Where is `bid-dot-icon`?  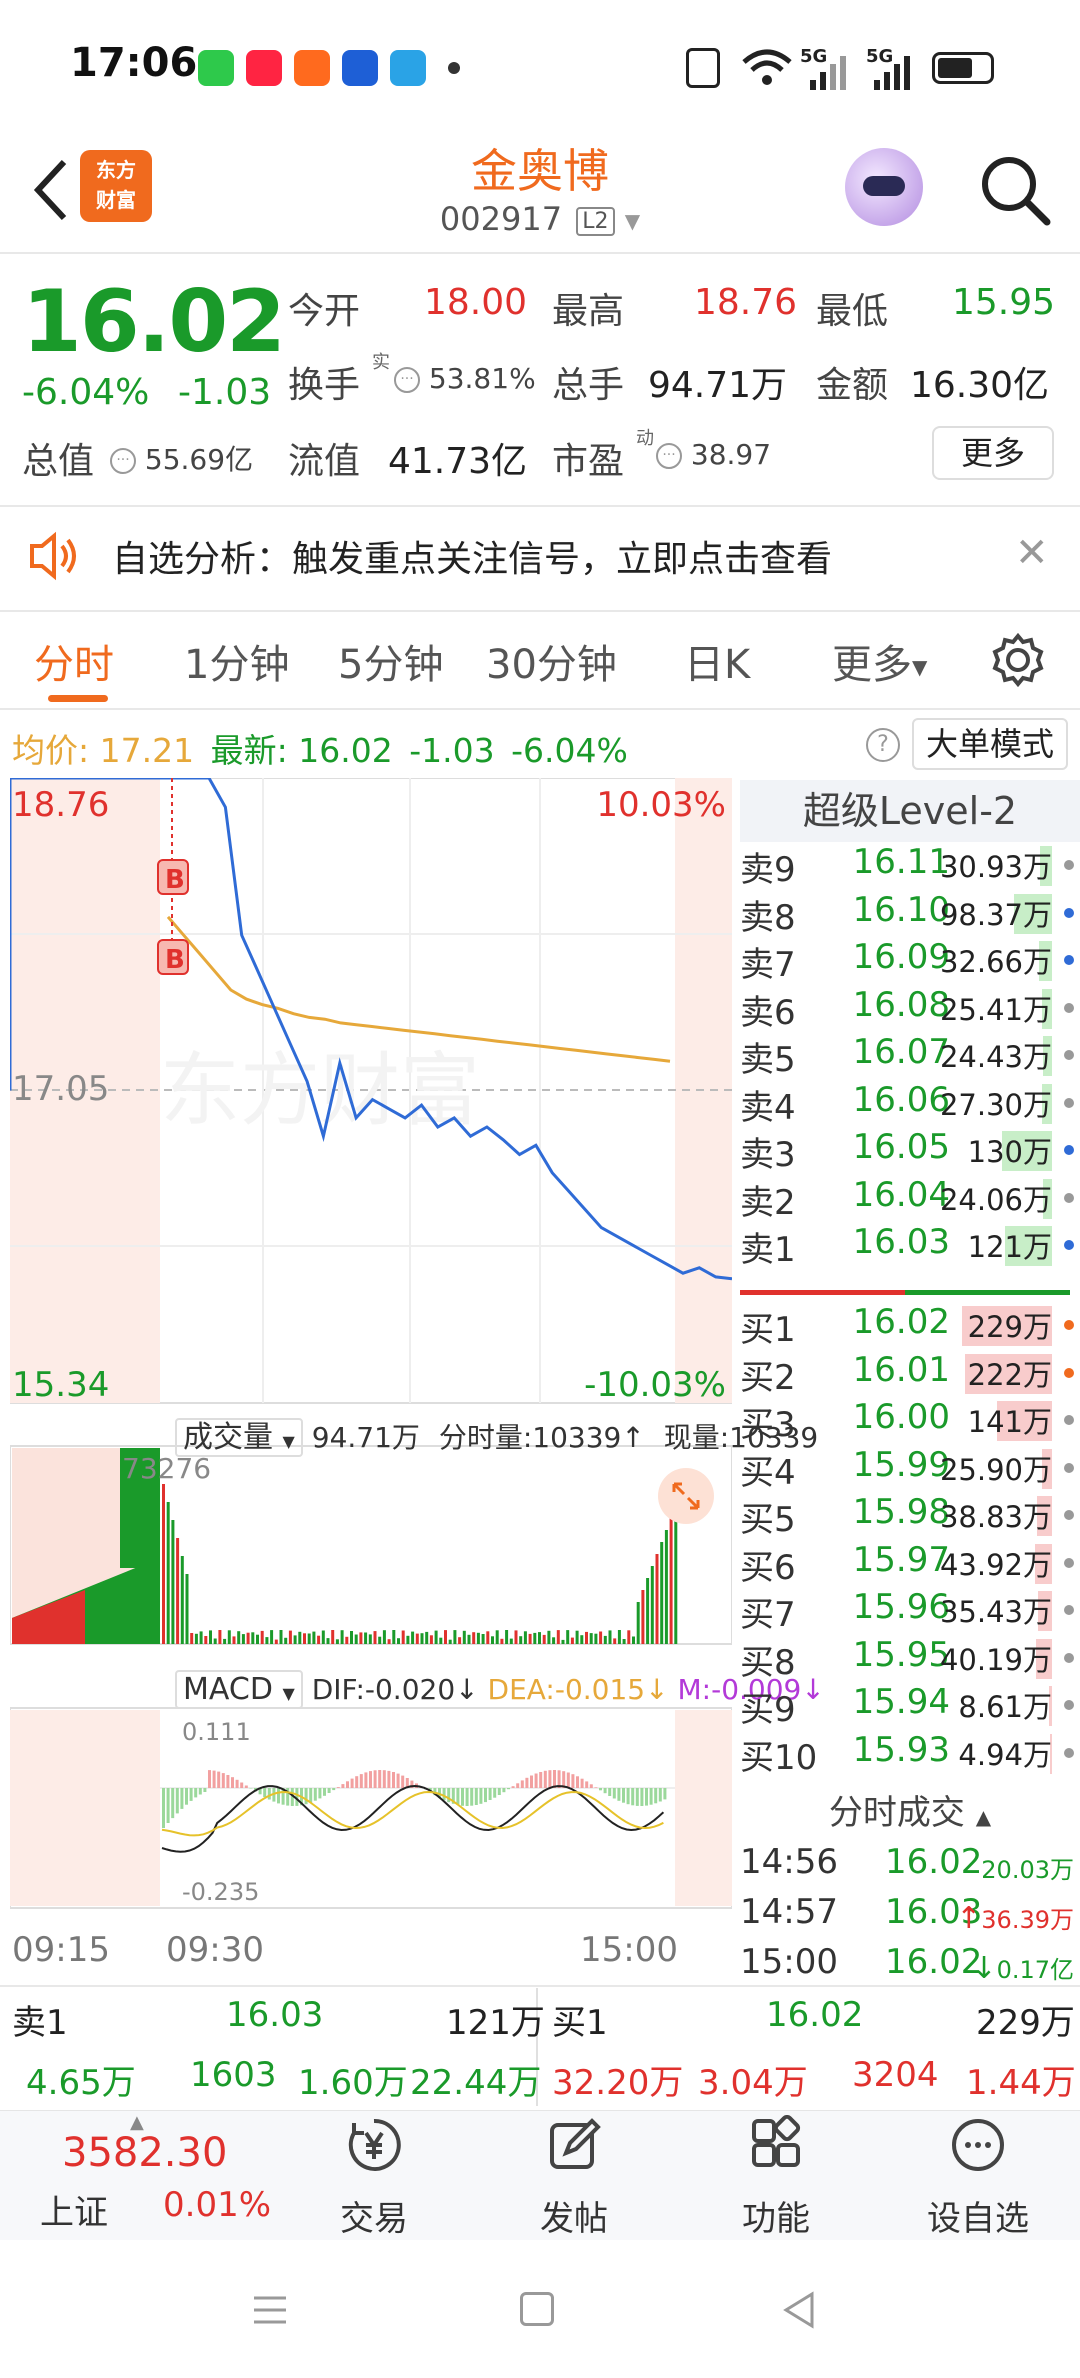 bid-dot-icon is located at coordinates (1069, 1325).